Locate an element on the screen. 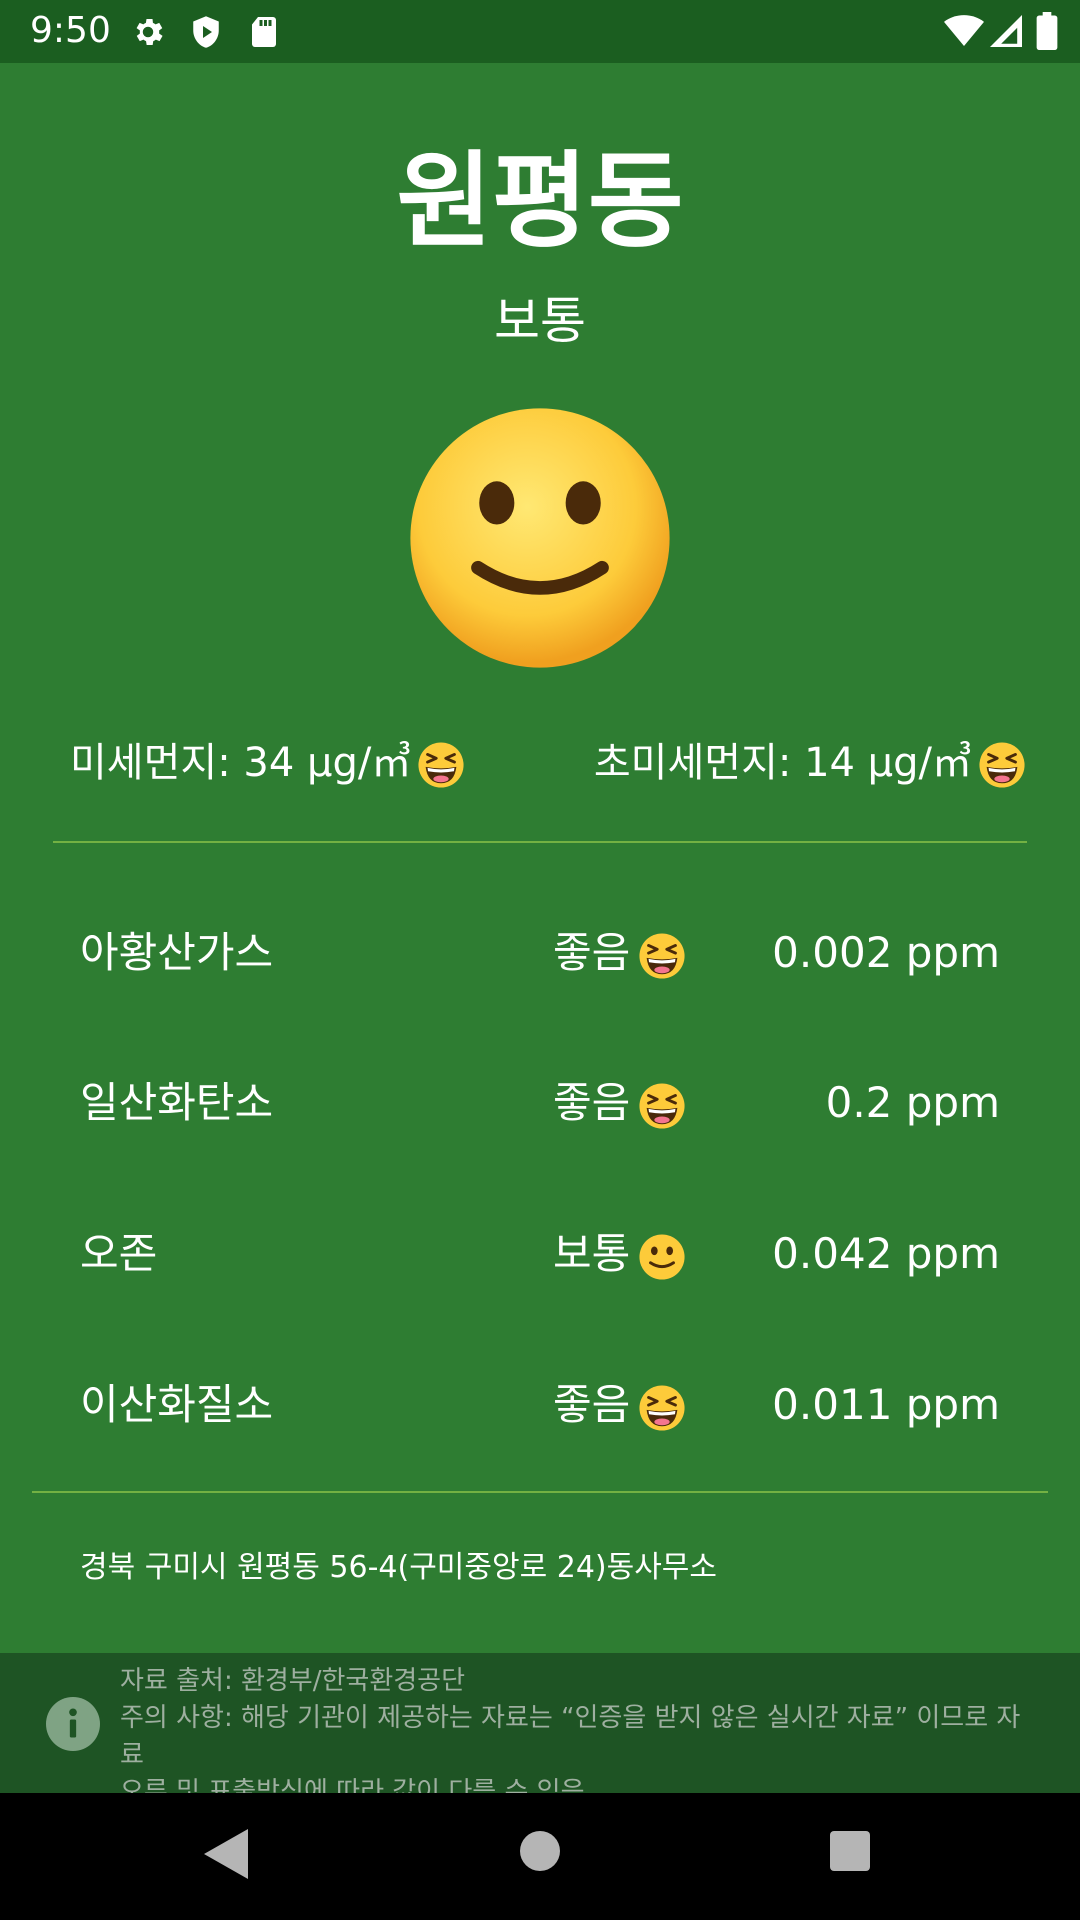  gas-grade: 보통 is located at coordinates (619, 1254).